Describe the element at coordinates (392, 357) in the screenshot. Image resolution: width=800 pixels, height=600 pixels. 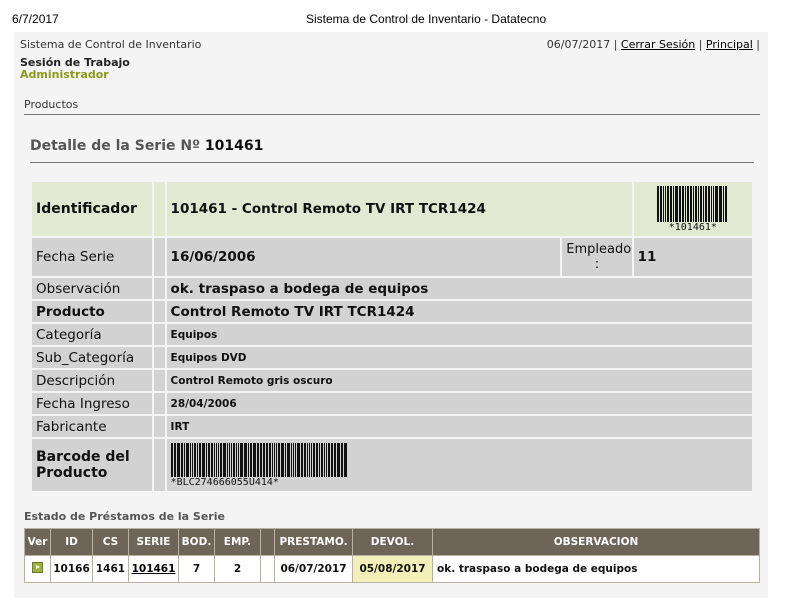
I see `subcategoria-row: Sub_Categoría Equipos DVD` at that location.